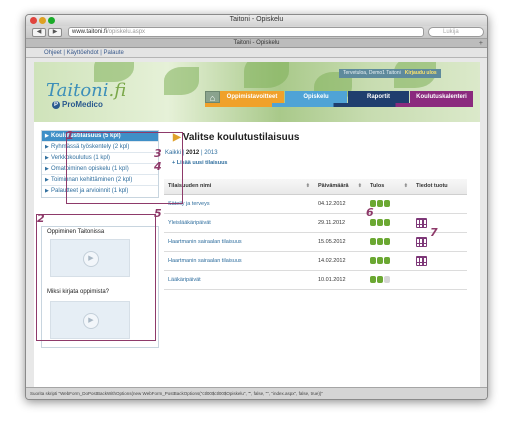 This screenshot has width=512, height=432. I want to click on event-date: 29.11.2012, so click(340, 223).